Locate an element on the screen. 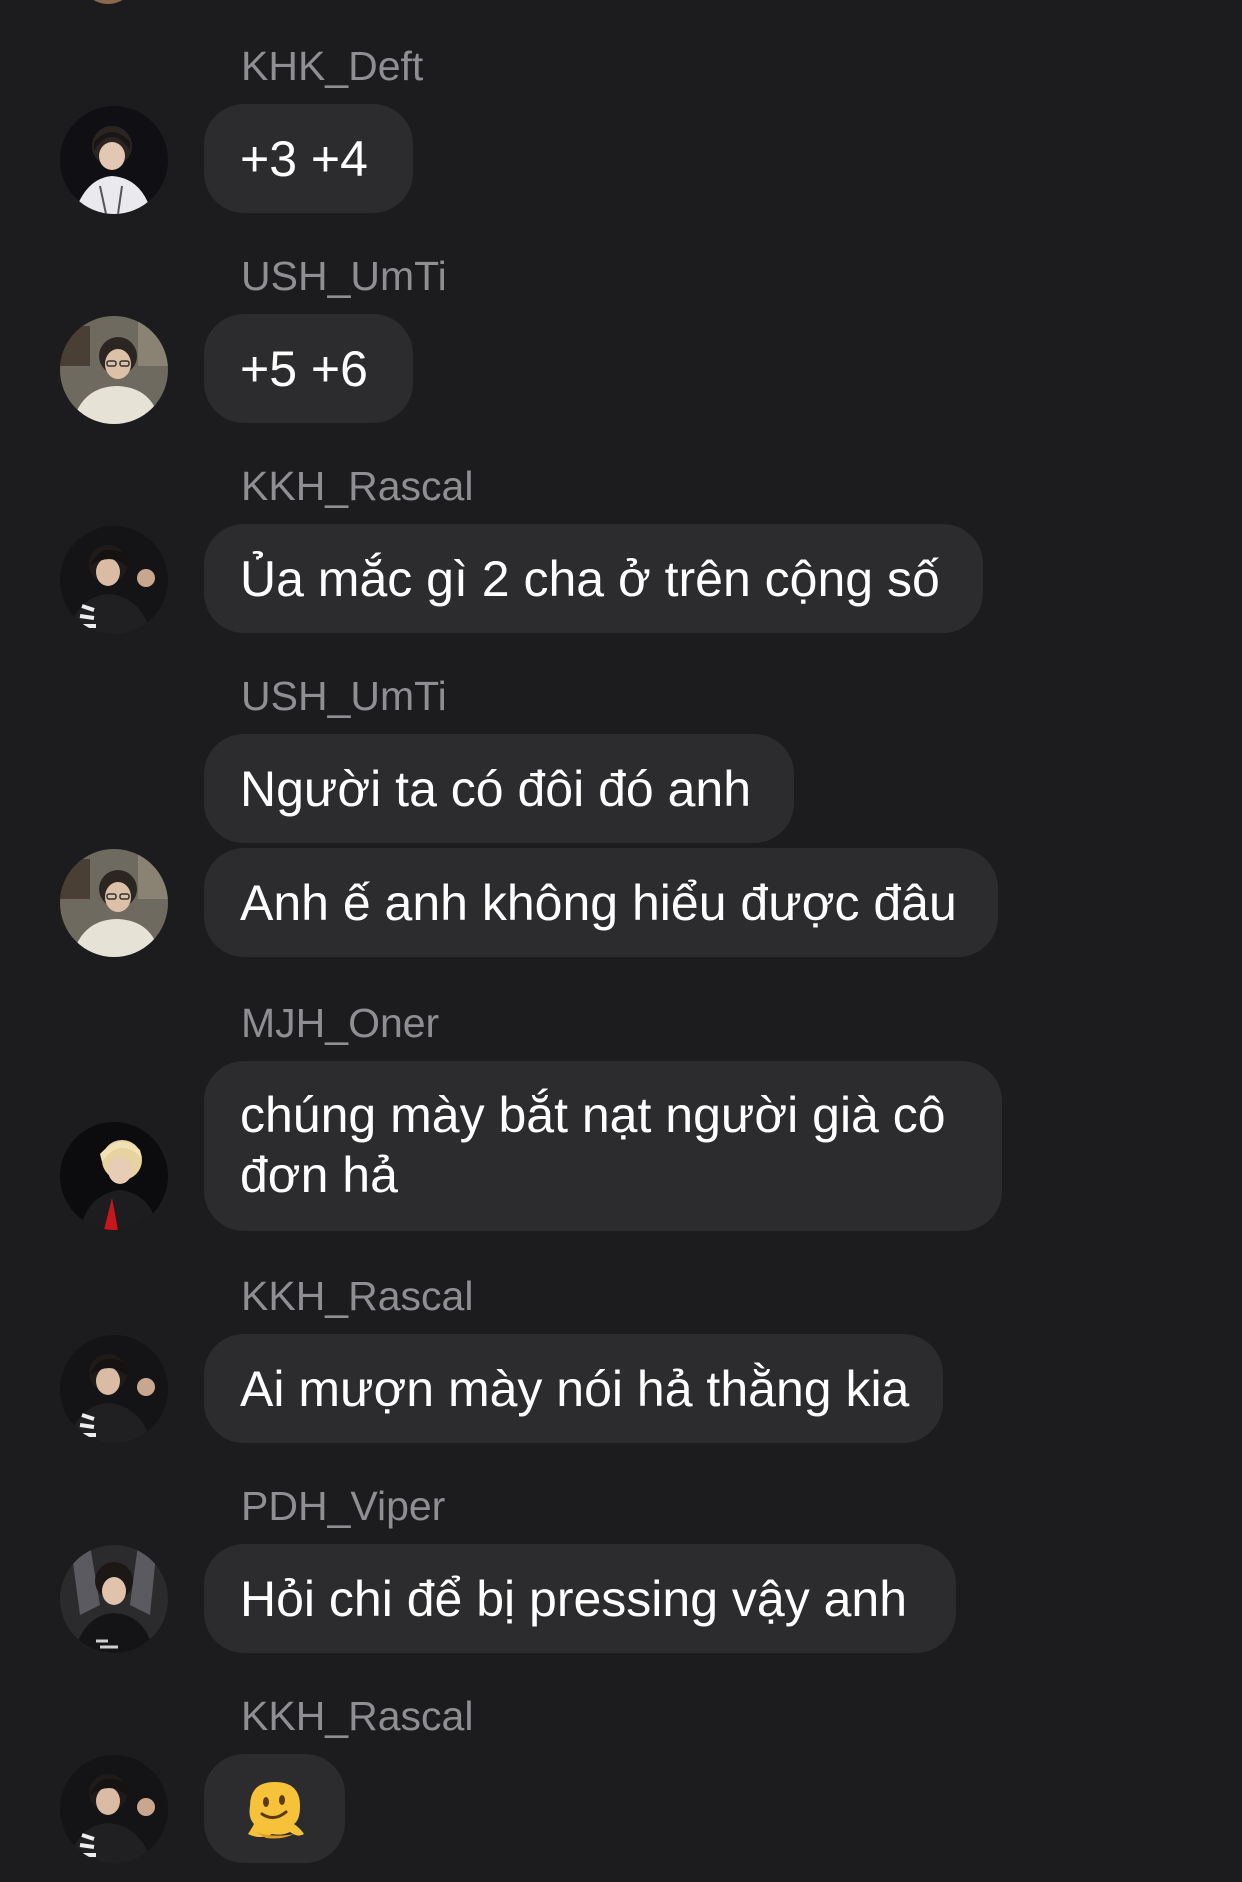 This screenshot has width=1242, height=1882. message-bubble: Hỏi chi để bị pressing vậy anh is located at coordinates (580, 1598).